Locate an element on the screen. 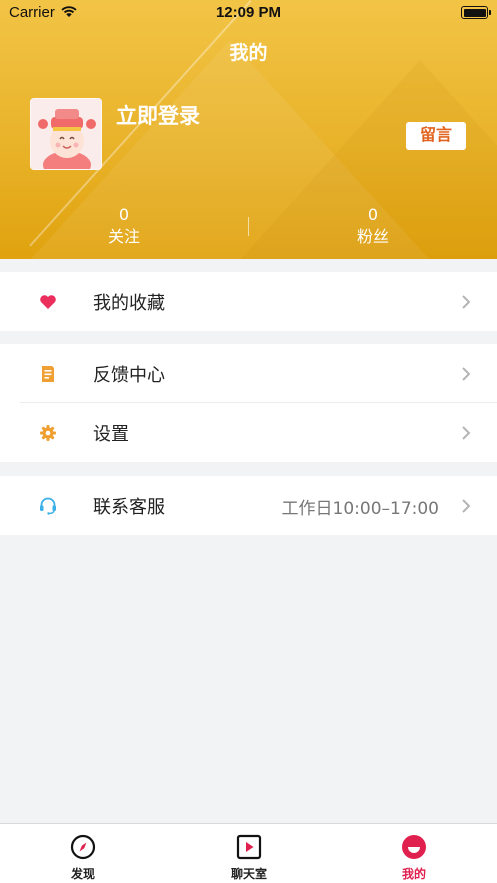  profile-icon is located at coordinates (414, 847).